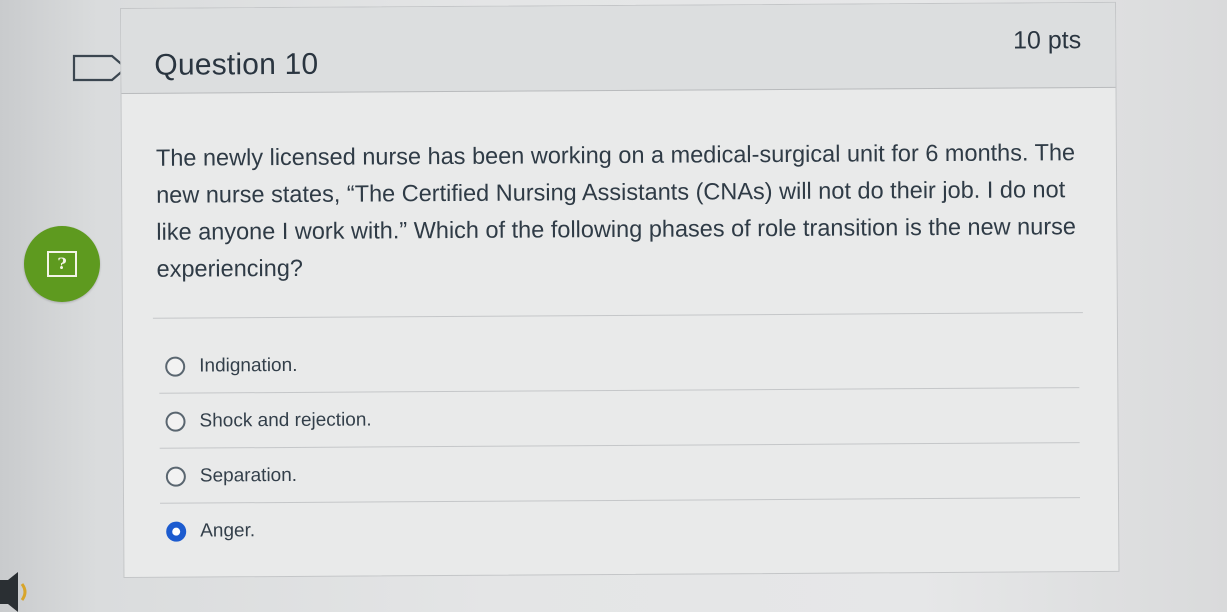 The width and height of the screenshot is (1227, 612). Describe the element at coordinates (228, 530) in the screenshot. I see `answer-label: Anger.` at that location.